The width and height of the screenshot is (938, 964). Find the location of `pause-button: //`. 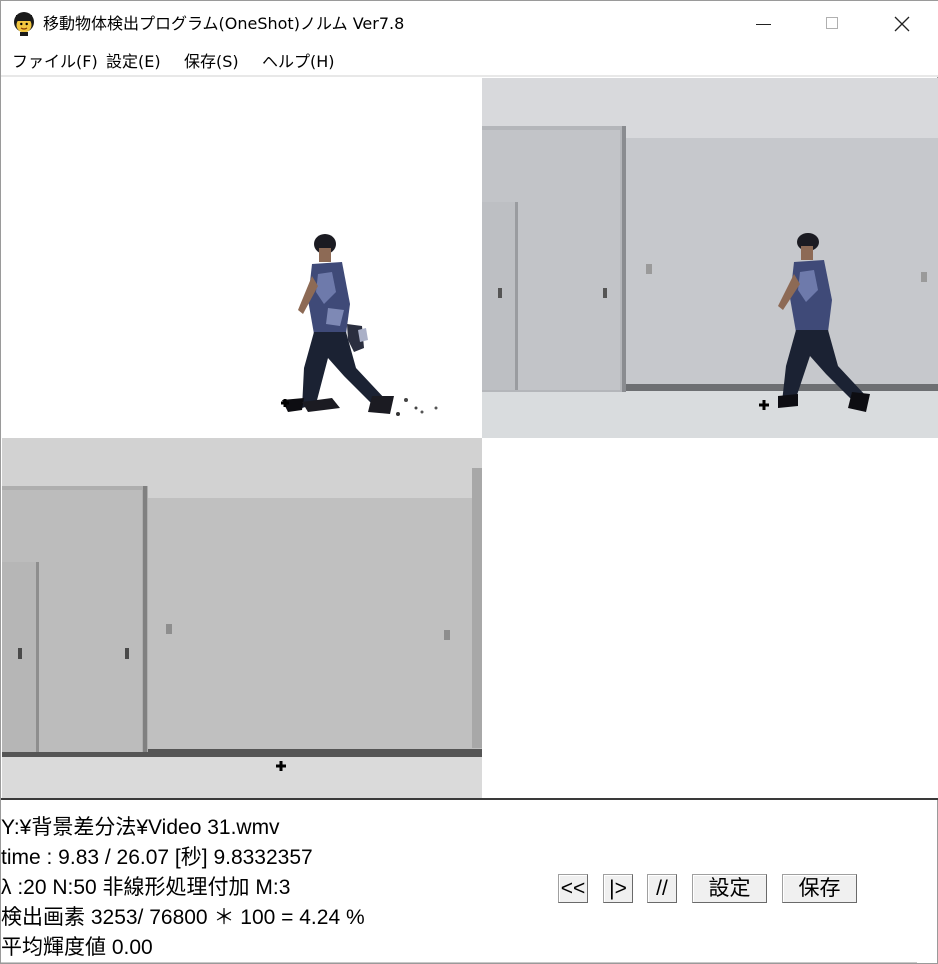

pause-button: // is located at coordinates (662, 888).